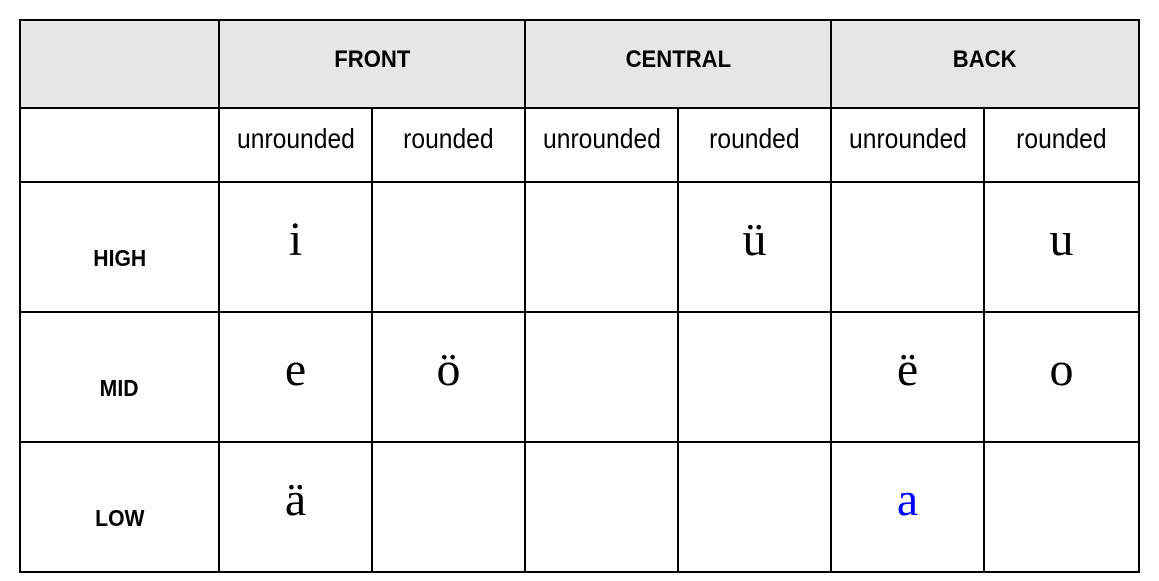  What do you see at coordinates (907, 507) in the screenshot?
I see `vowel-cell-highlighted: a` at bounding box center [907, 507].